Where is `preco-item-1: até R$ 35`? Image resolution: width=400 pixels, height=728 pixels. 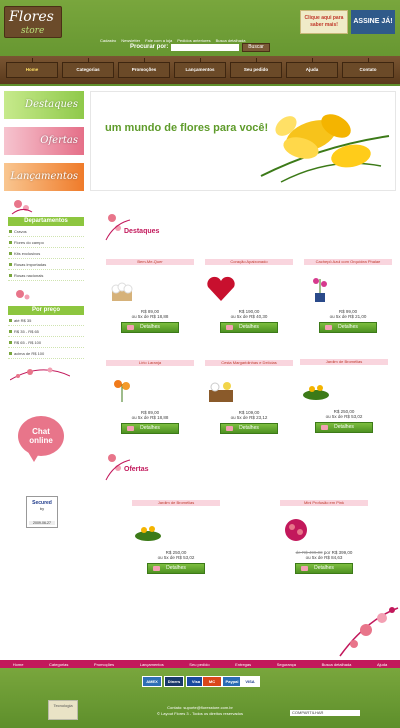
preco-item-1: até R$ 35 is located at coordinates (46, 320).